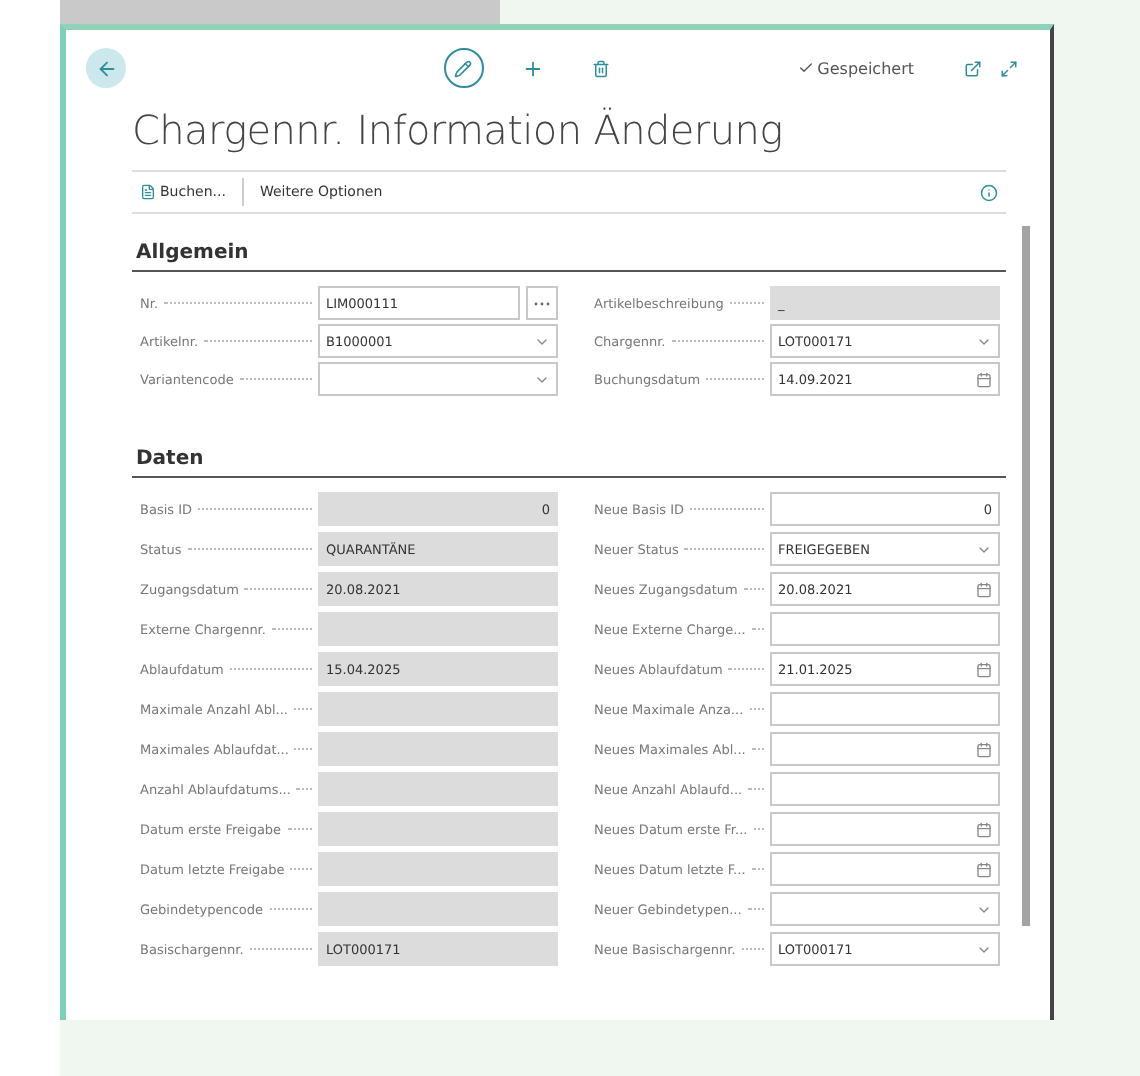 This screenshot has height=1076, width=1140. I want to click on saved-status: Gespeichert, so click(855, 68).